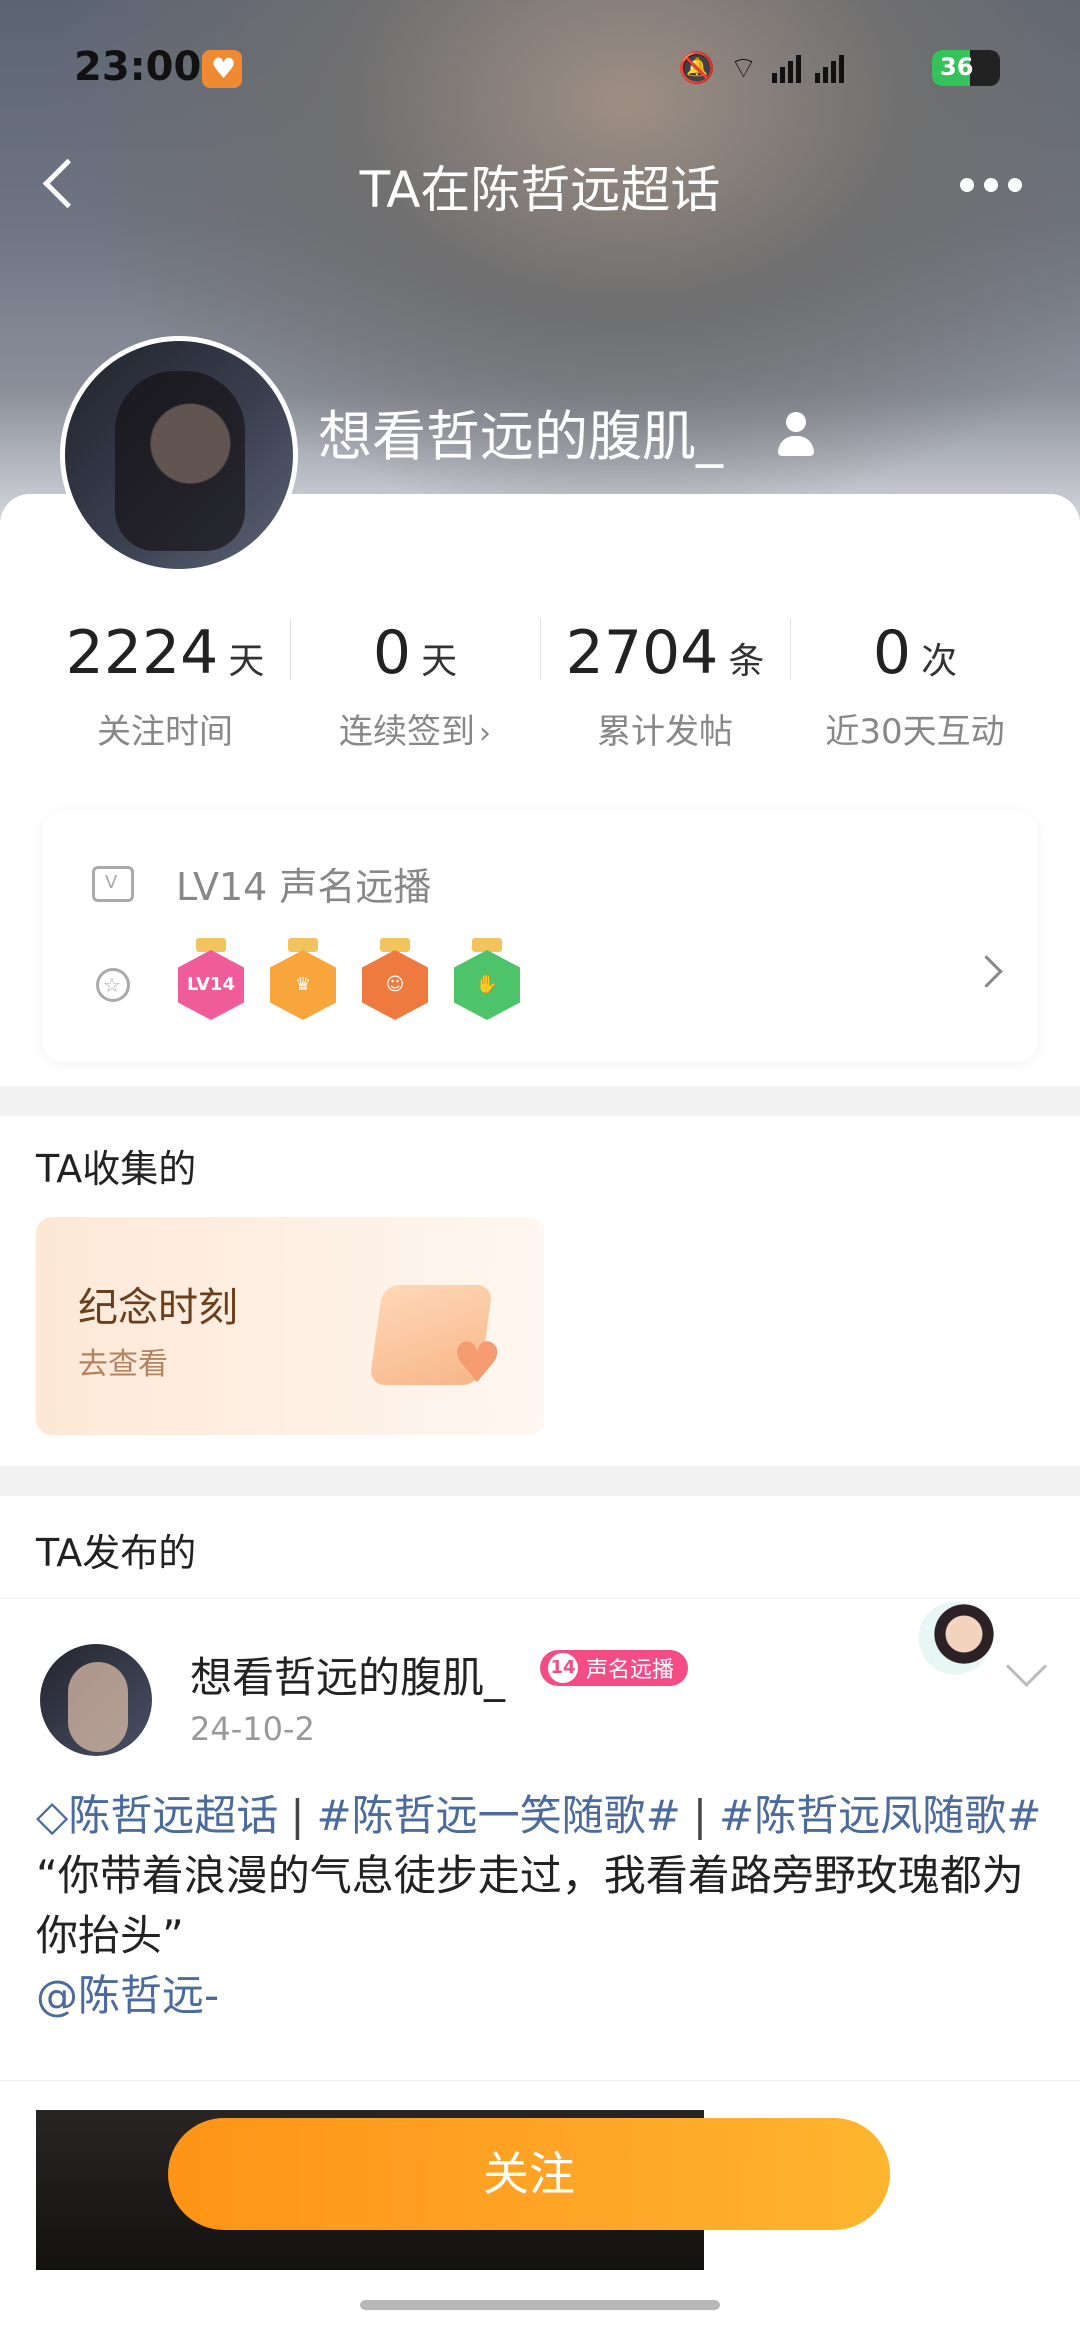 This screenshot has width=1080, height=2337. I want to click on stat-label: 累计发帖, so click(665, 732).